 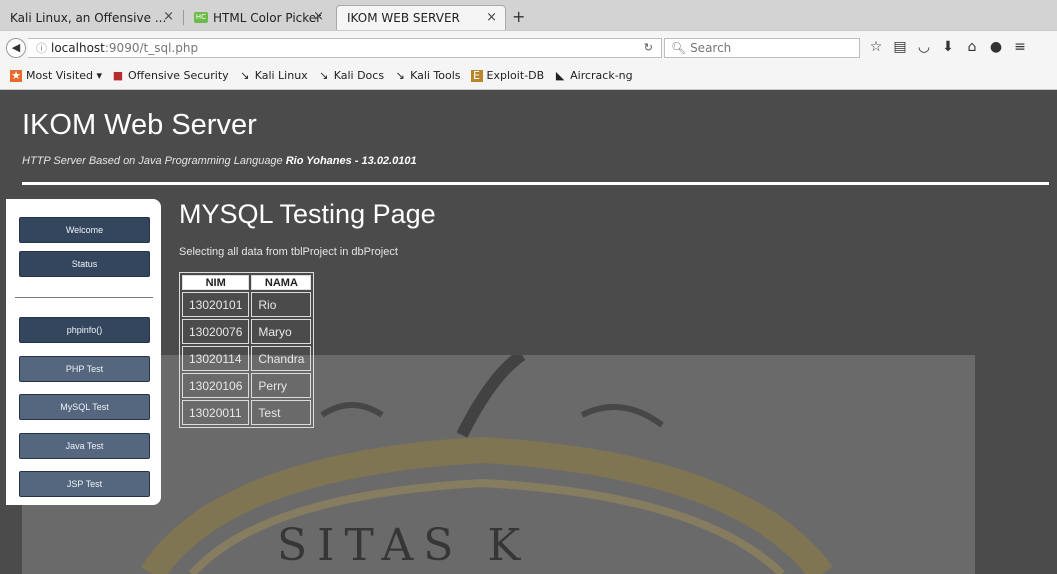 What do you see at coordinates (84, 407) in the screenshot?
I see `sidebar-item-mysql-test: MySQL Test` at bounding box center [84, 407].